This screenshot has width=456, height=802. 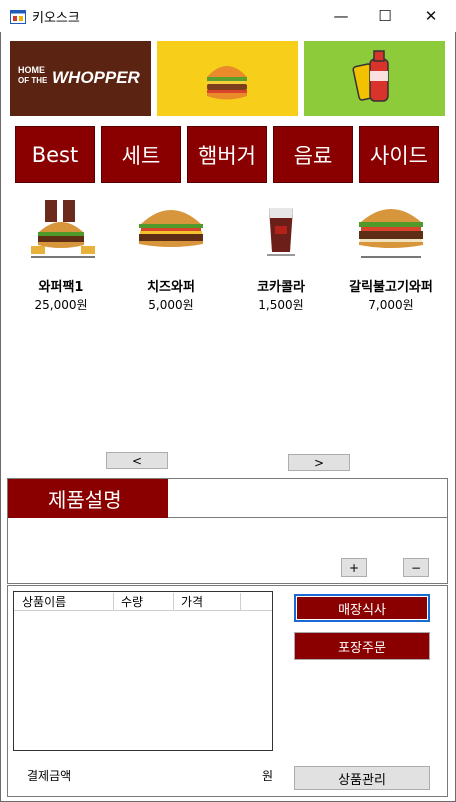 I want to click on logo-line2: OF THE, so click(x=33, y=80).